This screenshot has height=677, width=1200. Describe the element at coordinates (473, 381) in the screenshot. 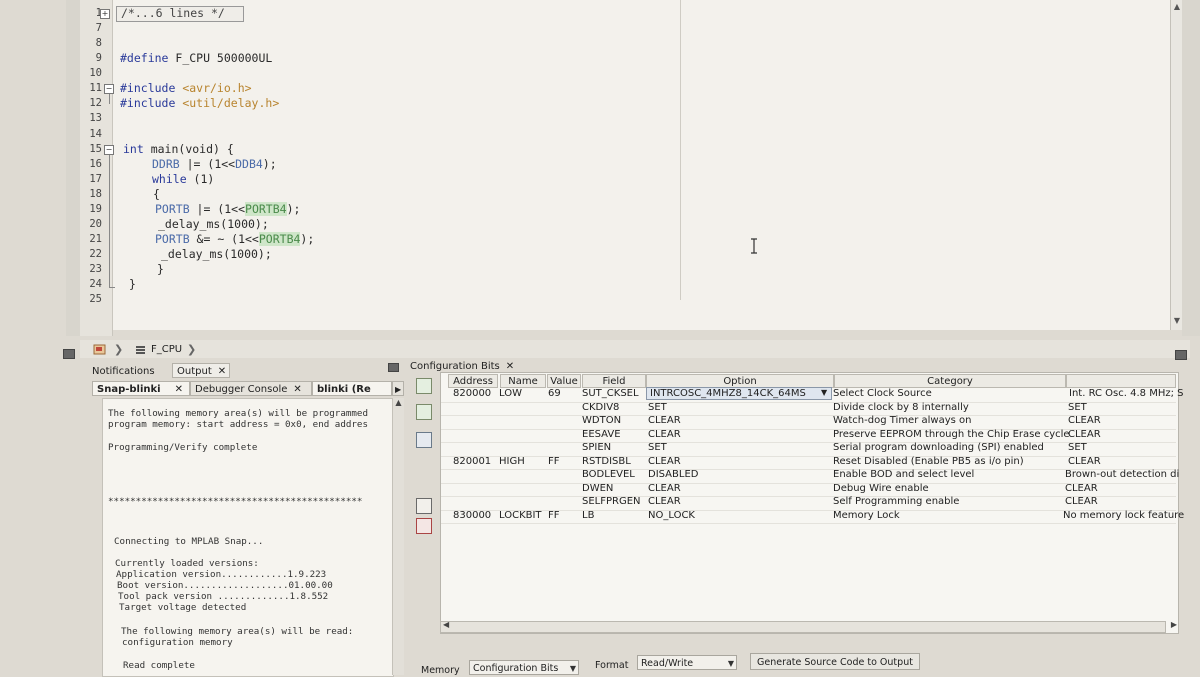

I see `column-header-address: Address` at that location.